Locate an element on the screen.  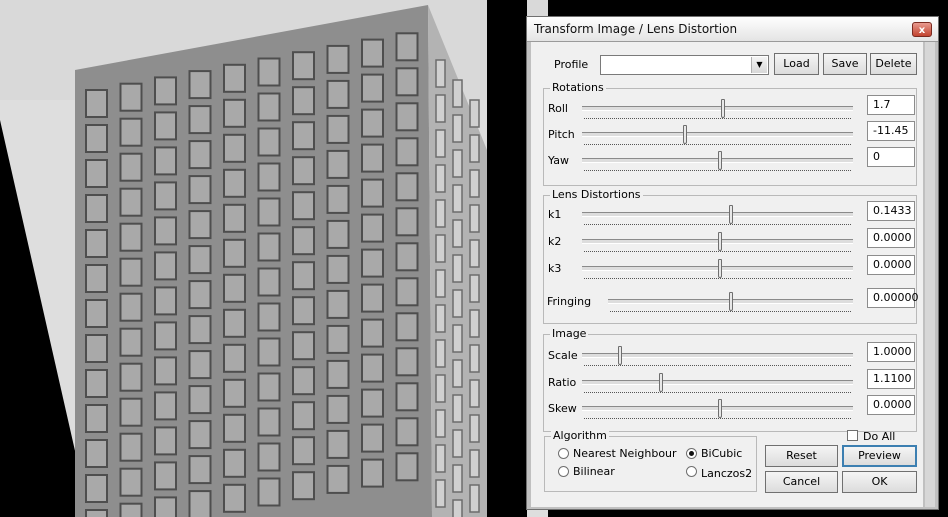
scale-slider-thumb is located at coordinates (619, 355).